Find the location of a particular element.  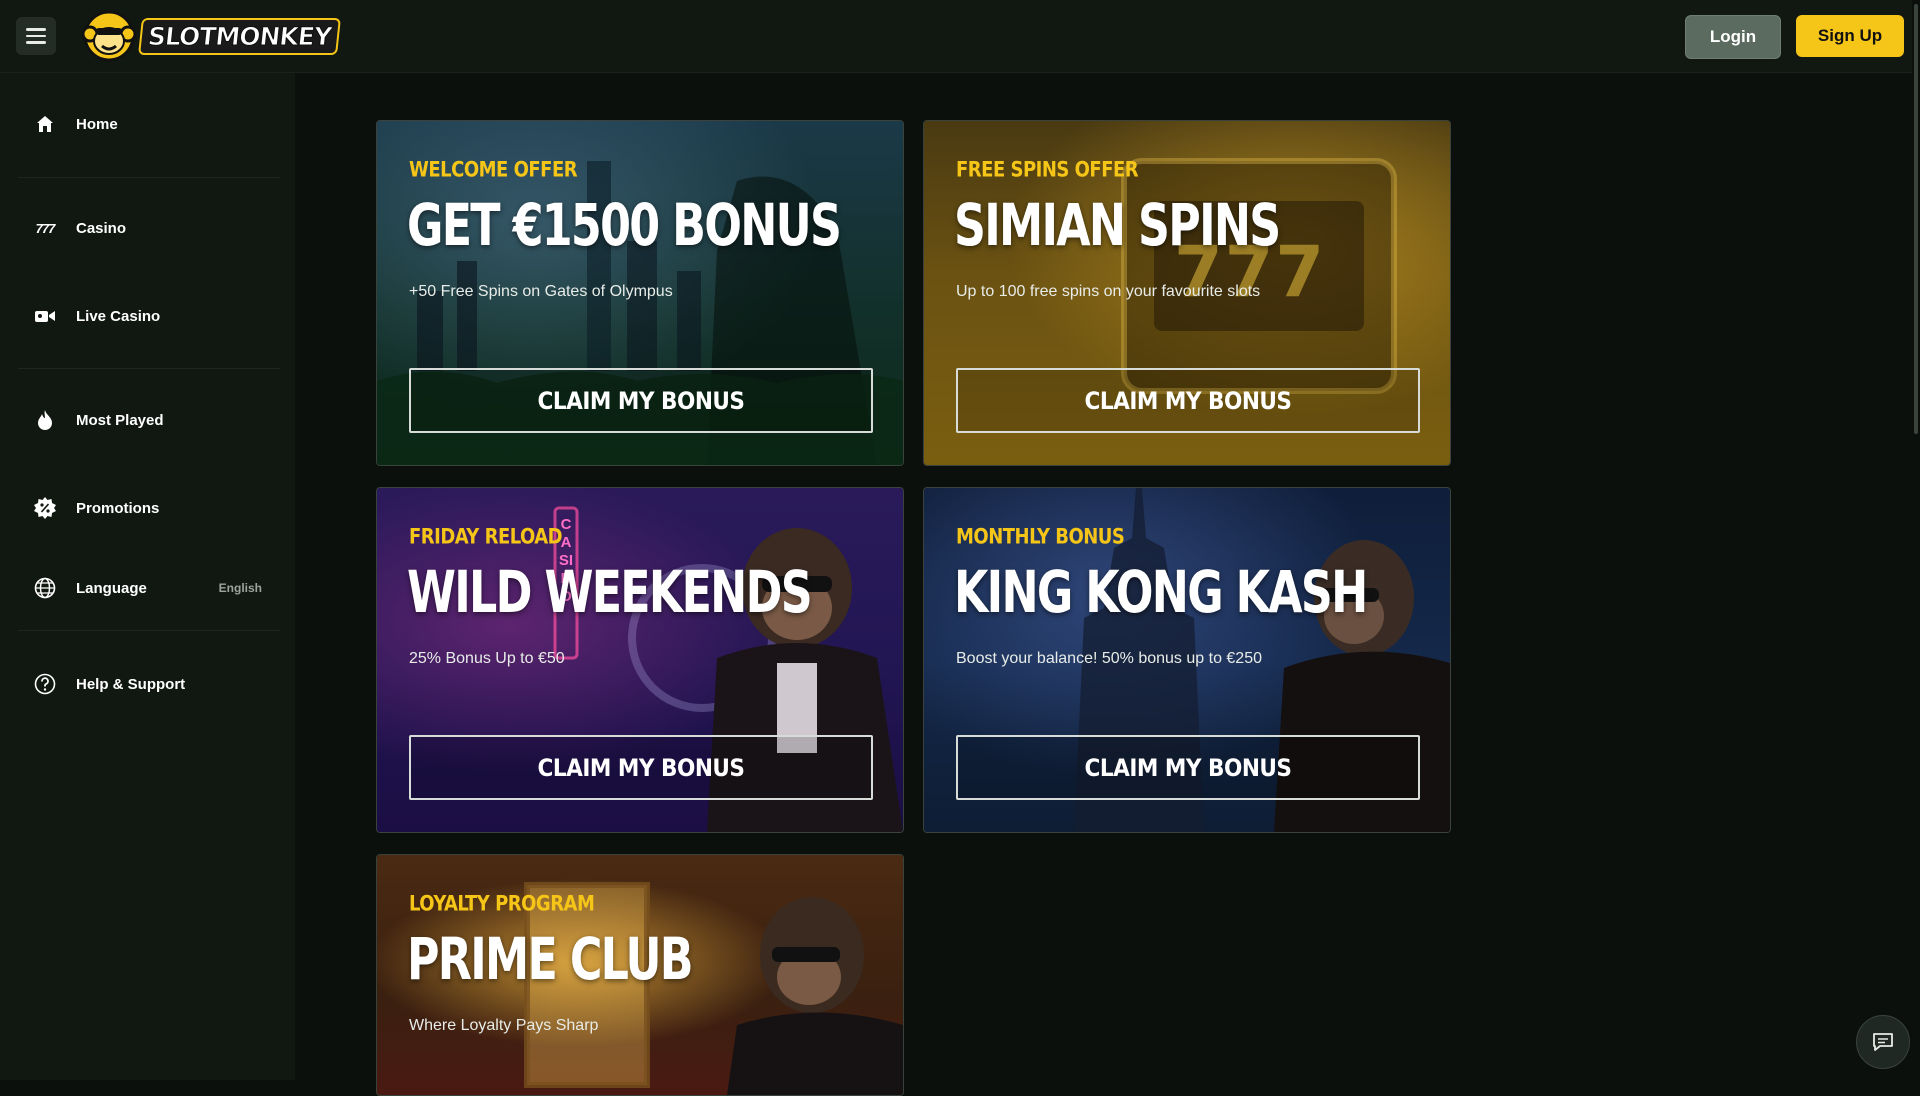

sidebar-item-live-casino: Live Casino is located at coordinates (149, 316).